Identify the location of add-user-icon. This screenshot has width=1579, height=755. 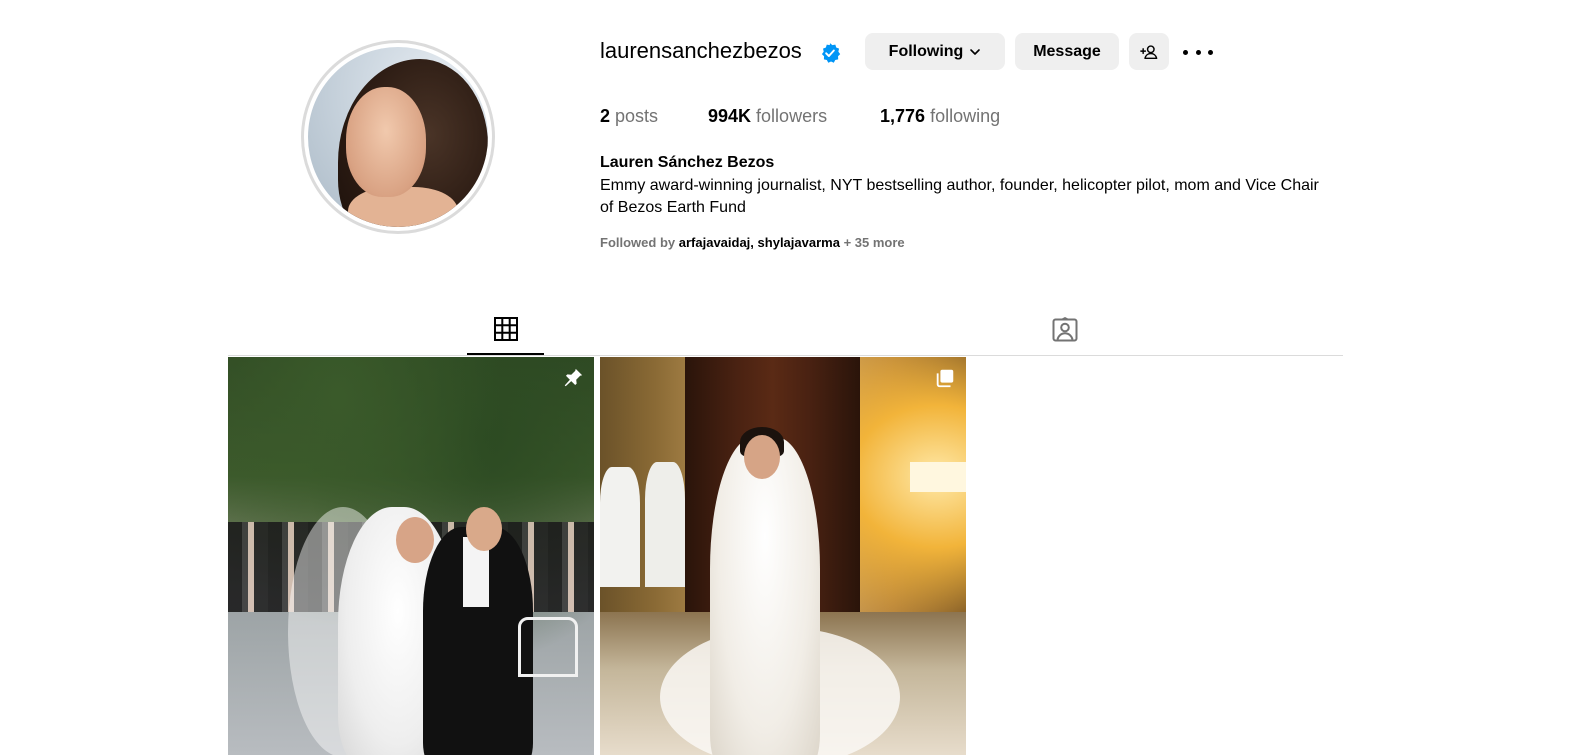
(1149, 51).